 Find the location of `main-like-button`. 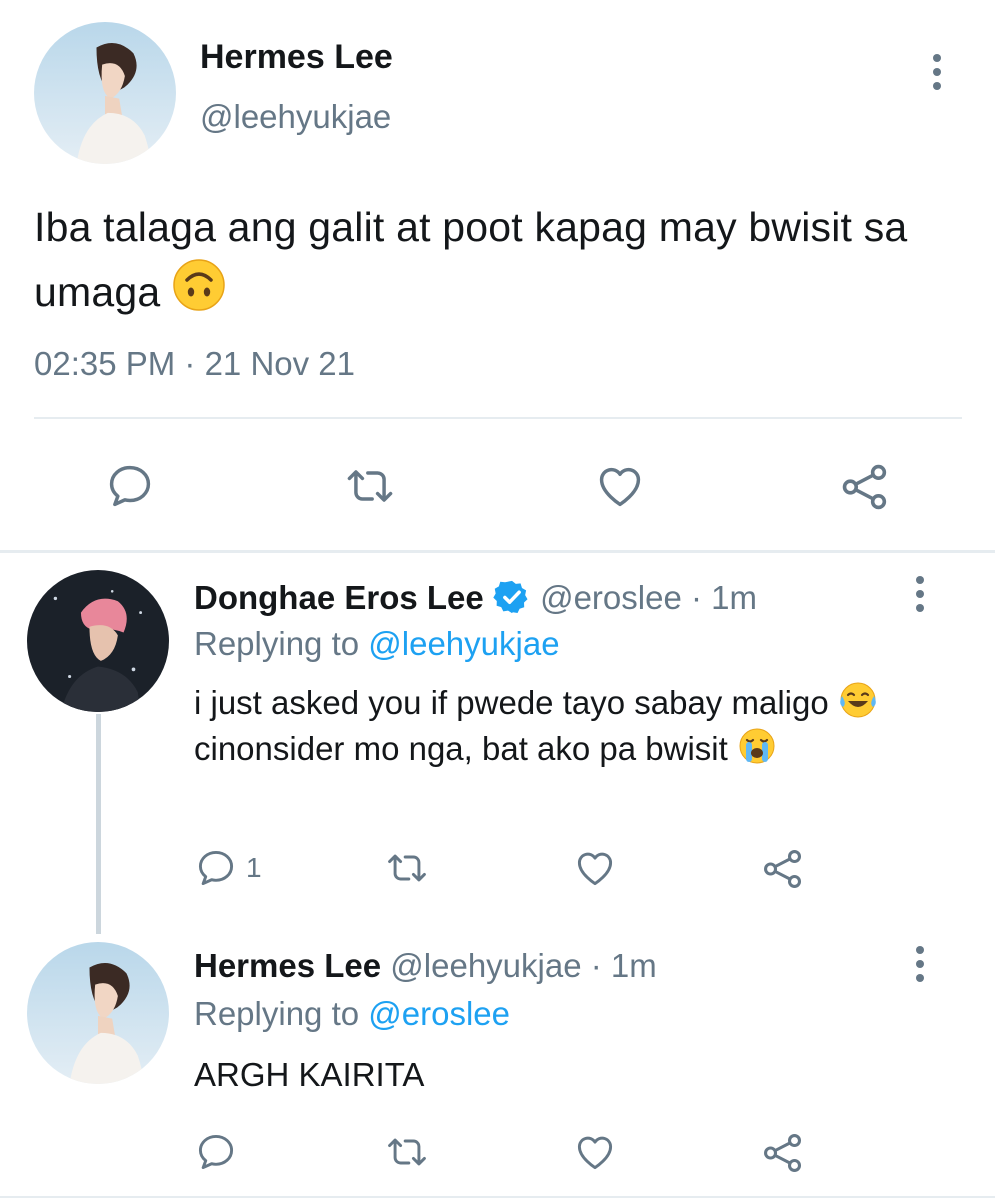

main-like-button is located at coordinates (620, 486).